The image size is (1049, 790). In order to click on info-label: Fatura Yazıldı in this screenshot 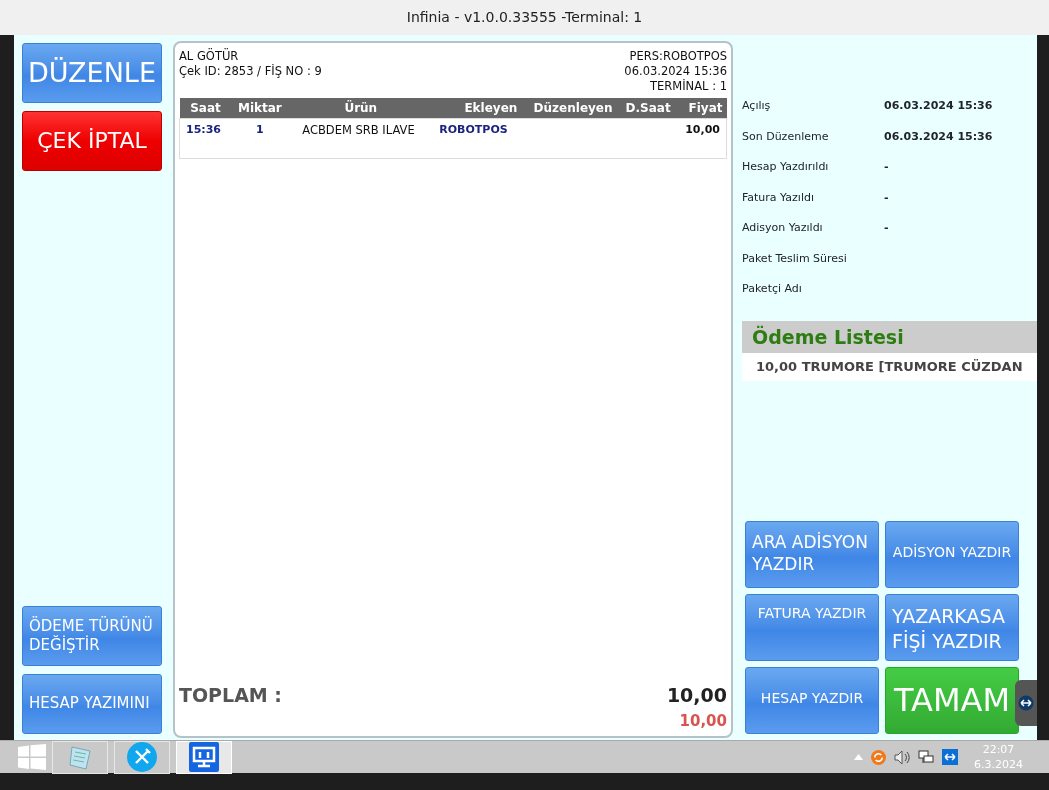, I will do `click(778, 197)`.